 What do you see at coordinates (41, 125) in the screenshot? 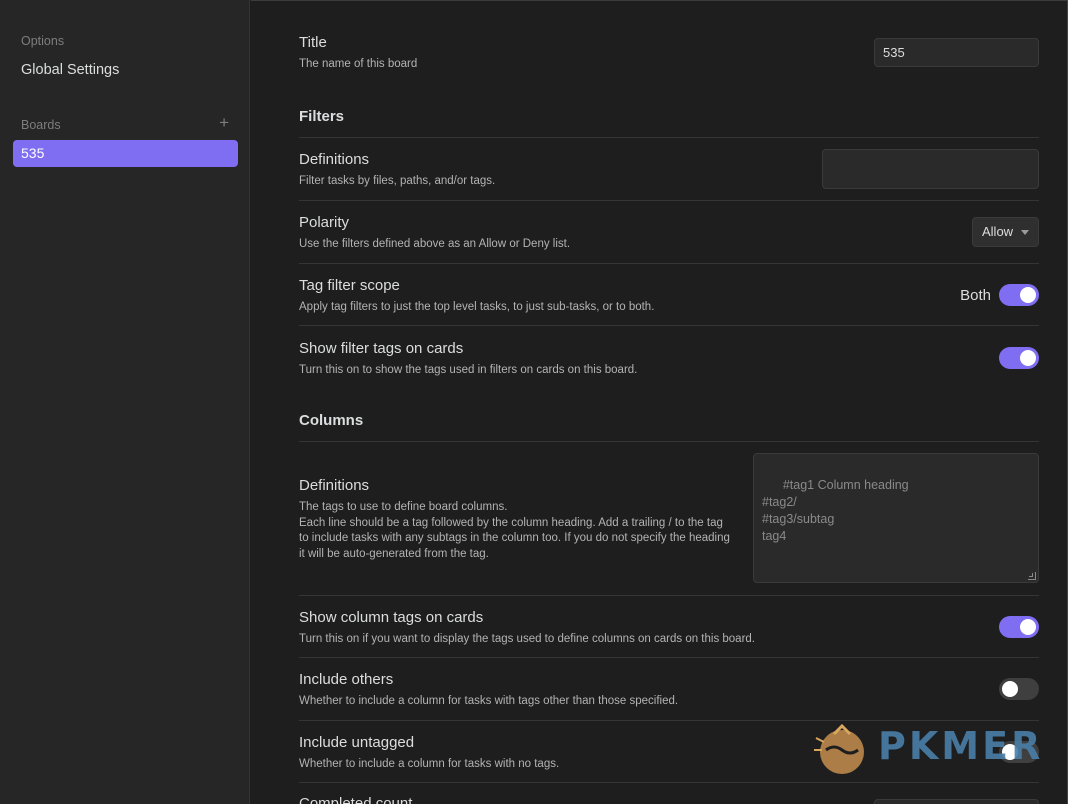
I see `boards-label: Boards` at bounding box center [41, 125].